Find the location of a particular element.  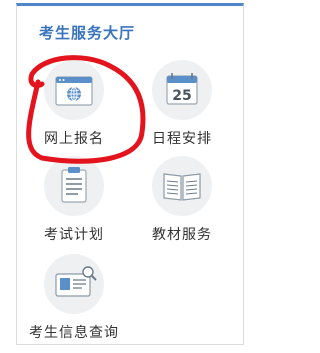

open-book-icon is located at coordinates (182, 186).